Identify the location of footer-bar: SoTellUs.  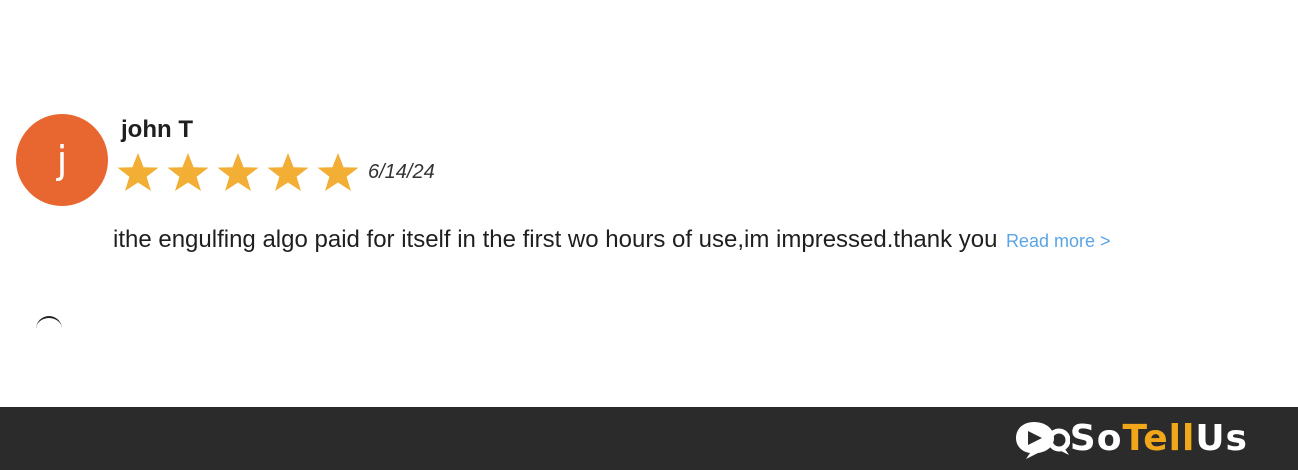
(649, 438).